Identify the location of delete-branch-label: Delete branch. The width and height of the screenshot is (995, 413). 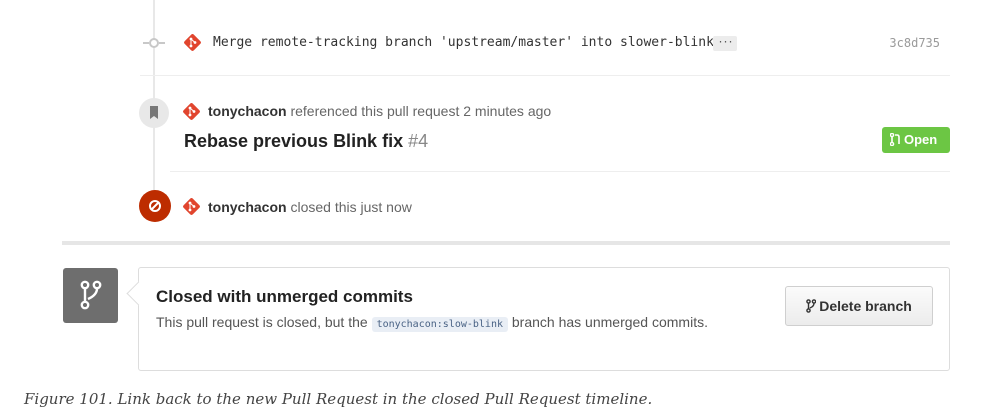
(865, 306).